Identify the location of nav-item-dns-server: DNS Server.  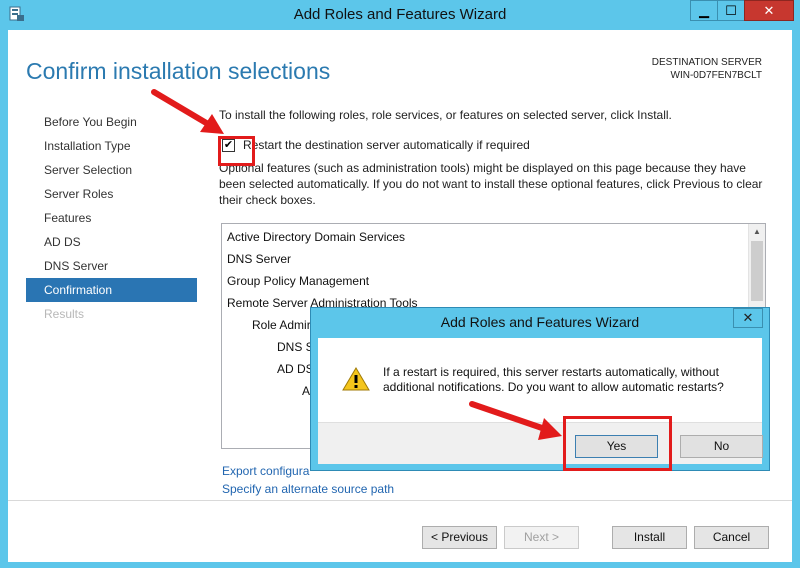
(111, 266).